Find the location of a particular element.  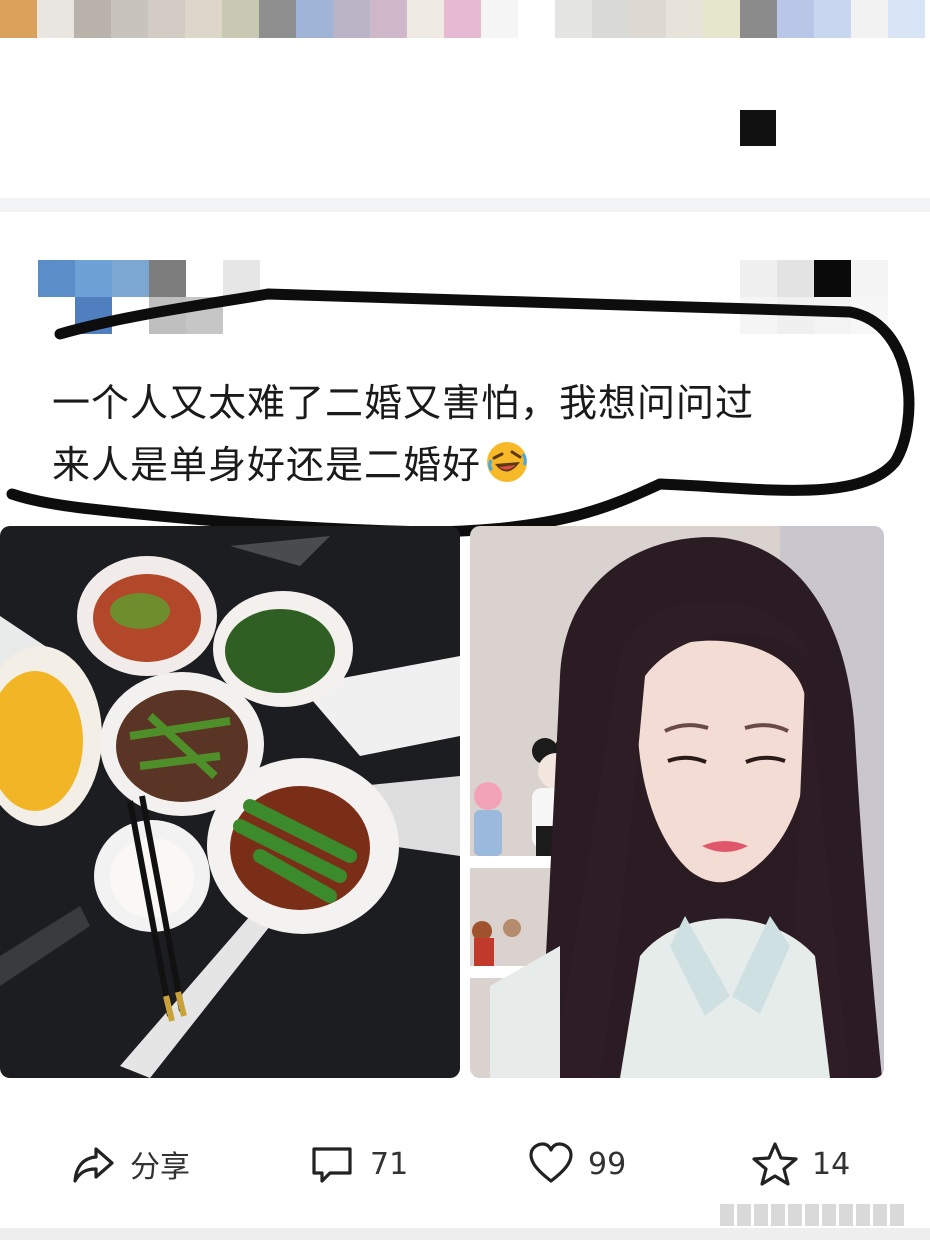

author-mosaic is located at coordinates (149, 297).